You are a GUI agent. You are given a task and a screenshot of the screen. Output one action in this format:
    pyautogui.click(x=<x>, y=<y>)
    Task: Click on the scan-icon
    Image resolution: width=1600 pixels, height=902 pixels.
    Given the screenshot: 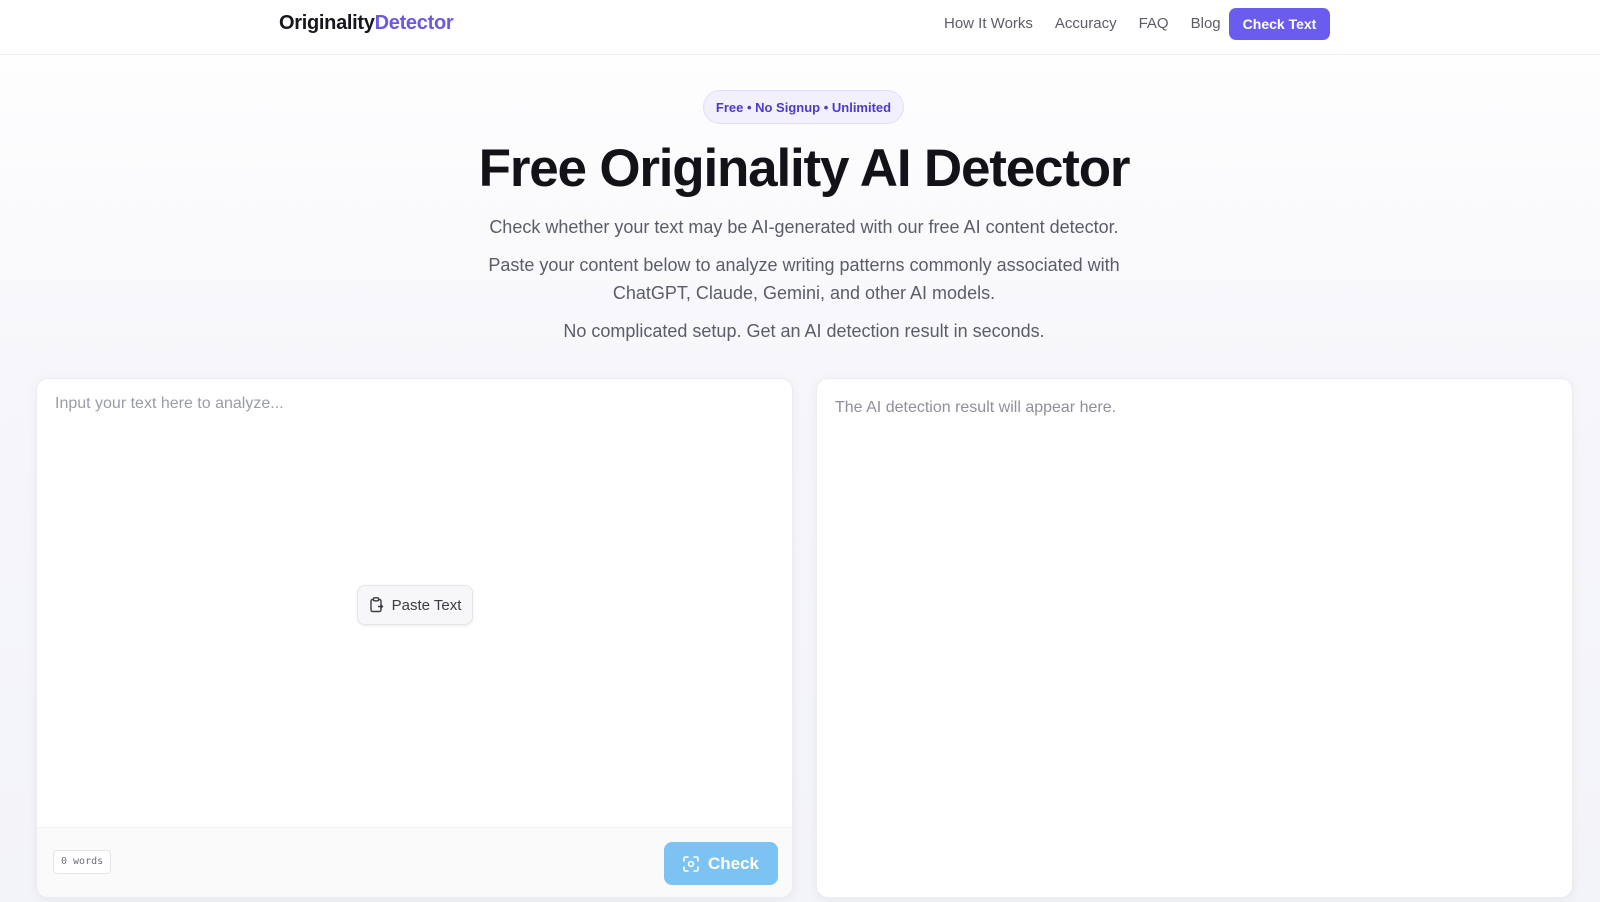 What is the action you would take?
    pyautogui.click(x=691, y=863)
    